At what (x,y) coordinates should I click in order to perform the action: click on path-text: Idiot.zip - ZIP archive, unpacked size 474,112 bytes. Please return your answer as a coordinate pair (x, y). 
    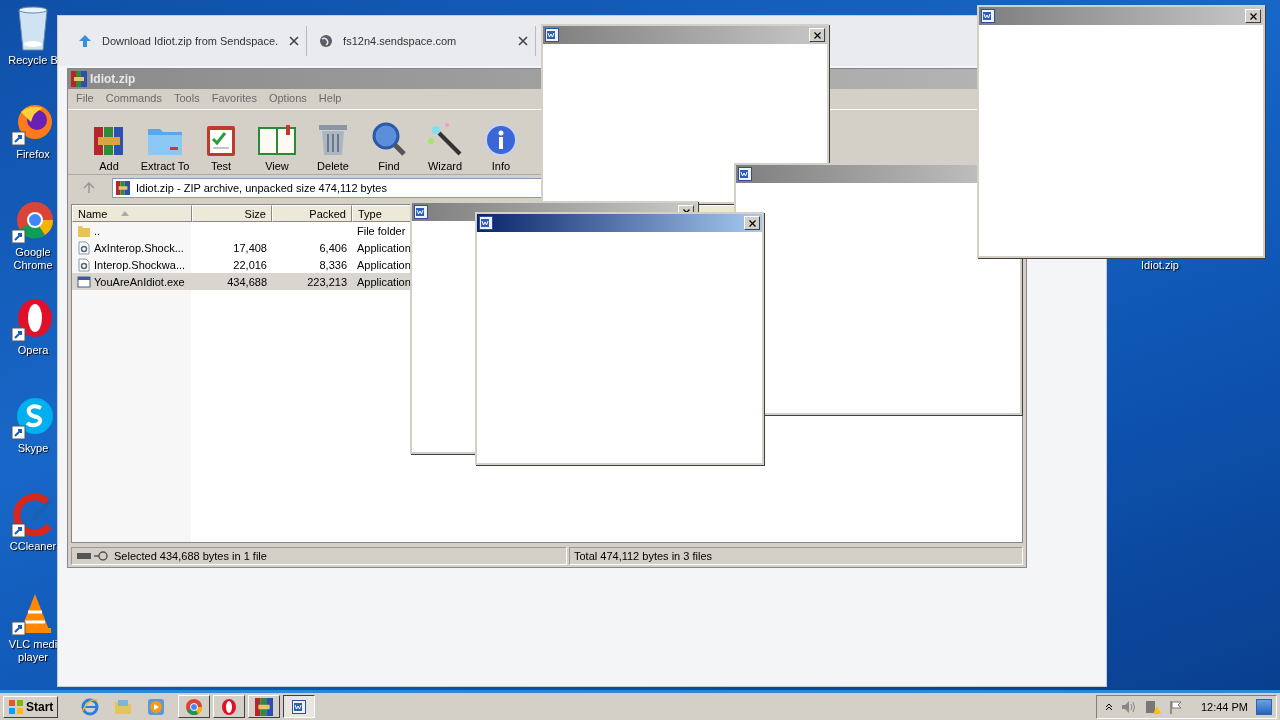
    Looking at the image, I should click on (261, 188).